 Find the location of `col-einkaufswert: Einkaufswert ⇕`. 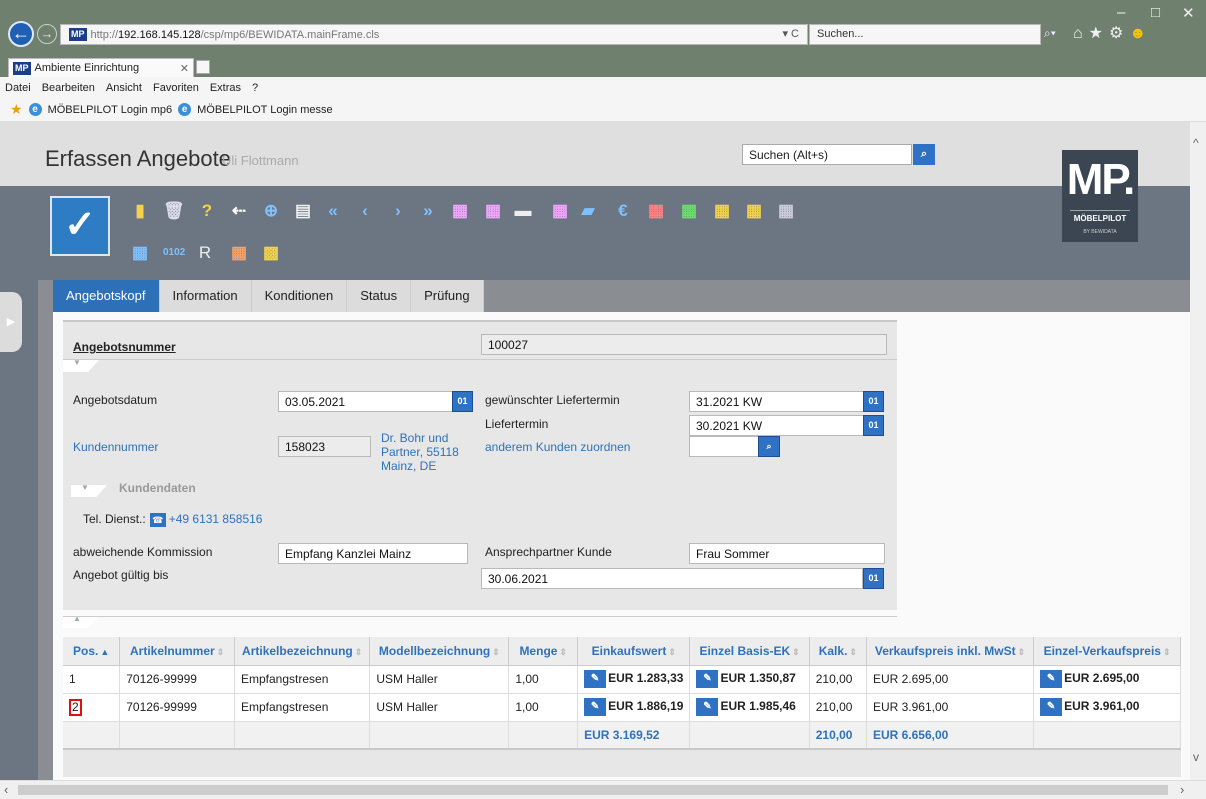

col-einkaufswert: Einkaufswert ⇕ is located at coordinates (634, 651).